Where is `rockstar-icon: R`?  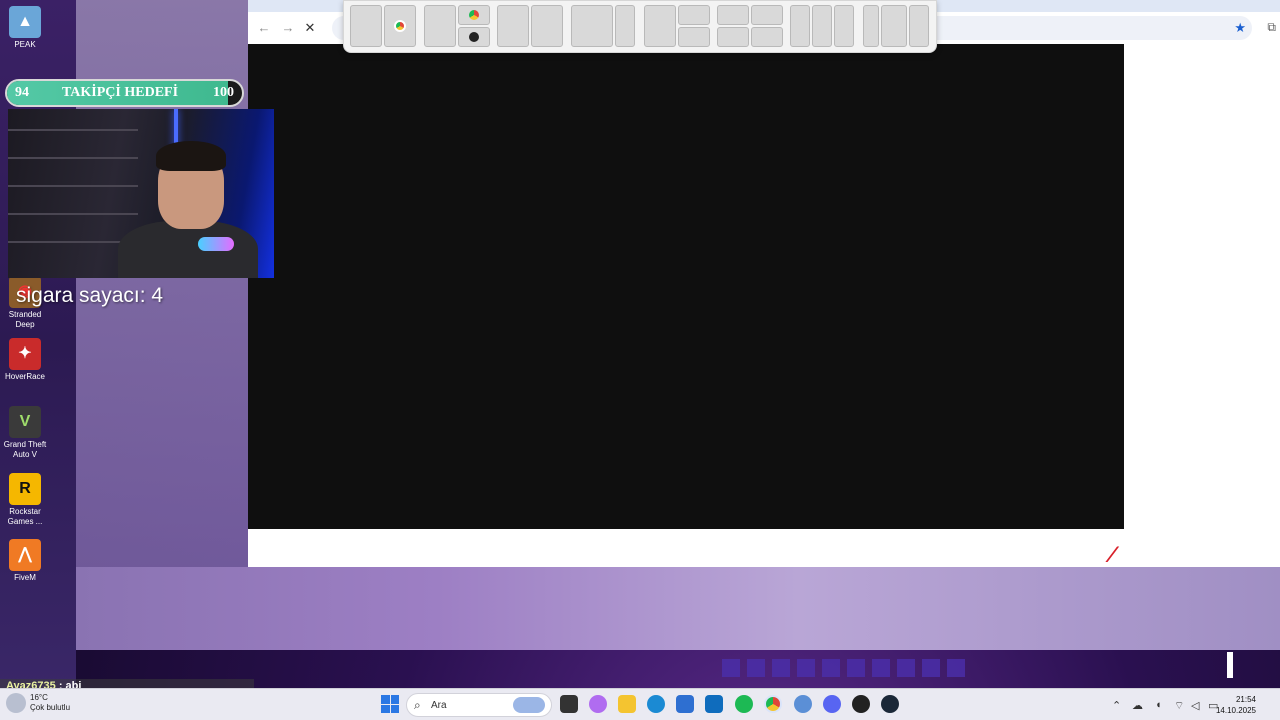
rockstar-icon: R is located at coordinates (25, 489).